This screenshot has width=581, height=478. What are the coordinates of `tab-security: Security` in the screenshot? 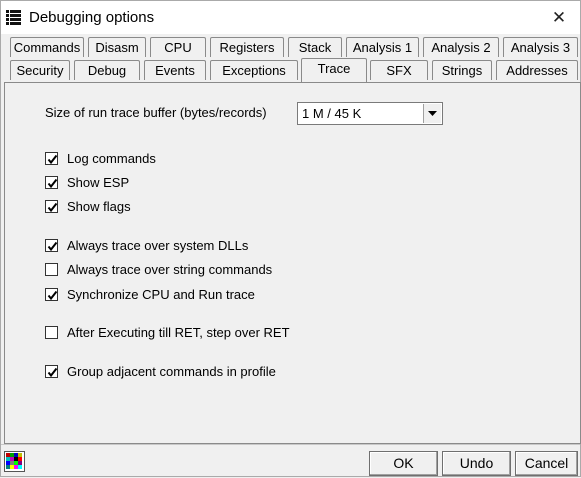 It's located at (40, 70).